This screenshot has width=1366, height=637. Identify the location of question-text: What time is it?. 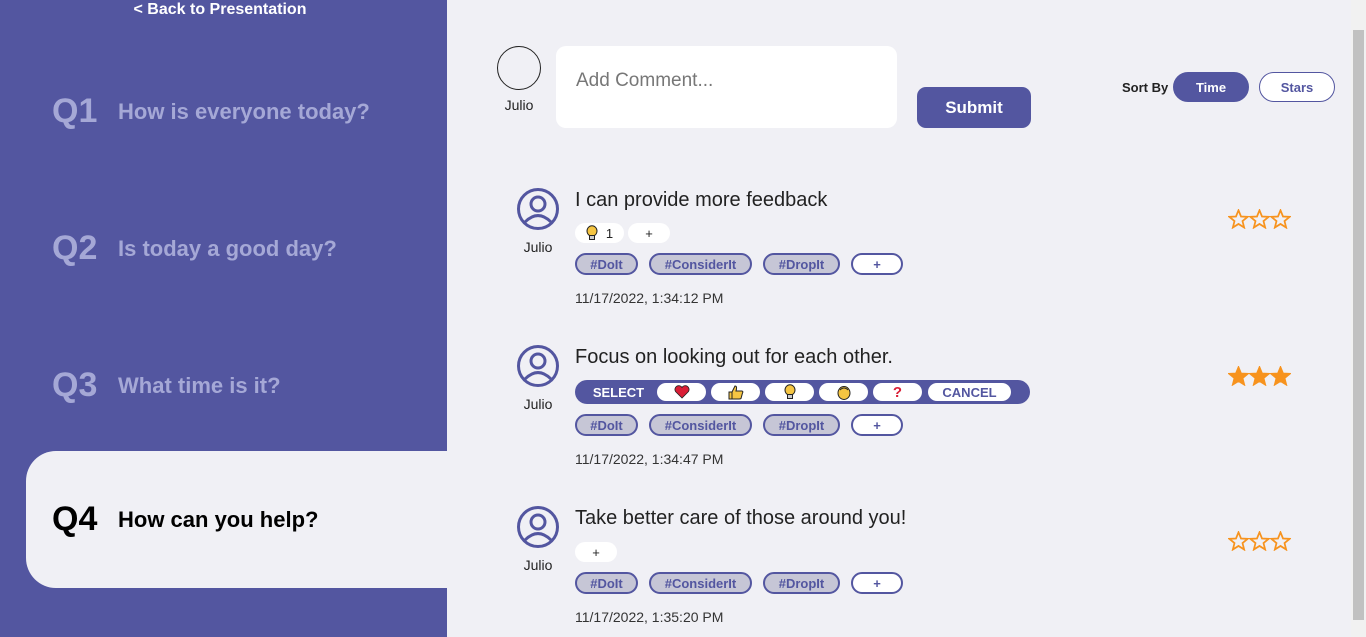
(199, 385).